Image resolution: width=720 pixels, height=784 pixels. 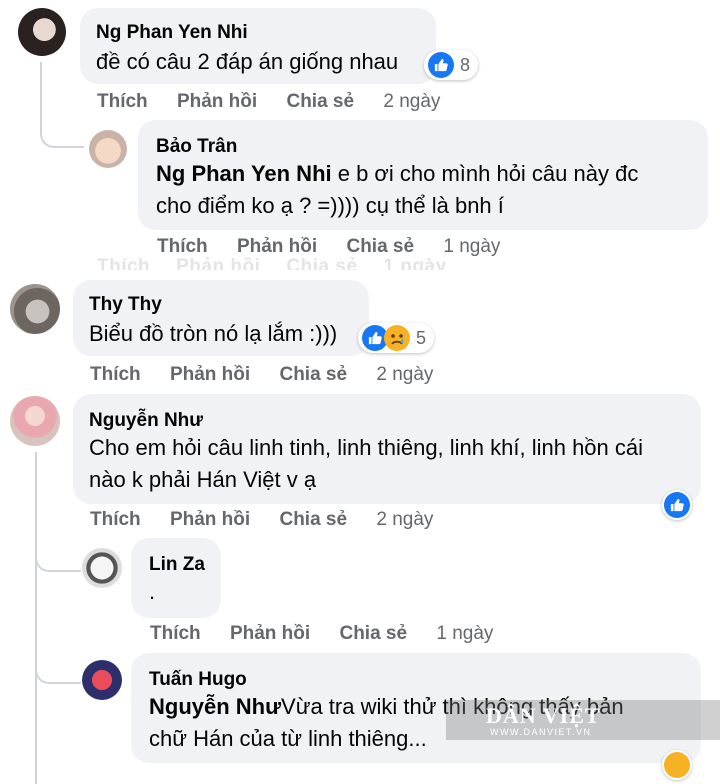 What do you see at coordinates (198, 680) in the screenshot?
I see `commenter-name: Tuấn Hugo` at bounding box center [198, 680].